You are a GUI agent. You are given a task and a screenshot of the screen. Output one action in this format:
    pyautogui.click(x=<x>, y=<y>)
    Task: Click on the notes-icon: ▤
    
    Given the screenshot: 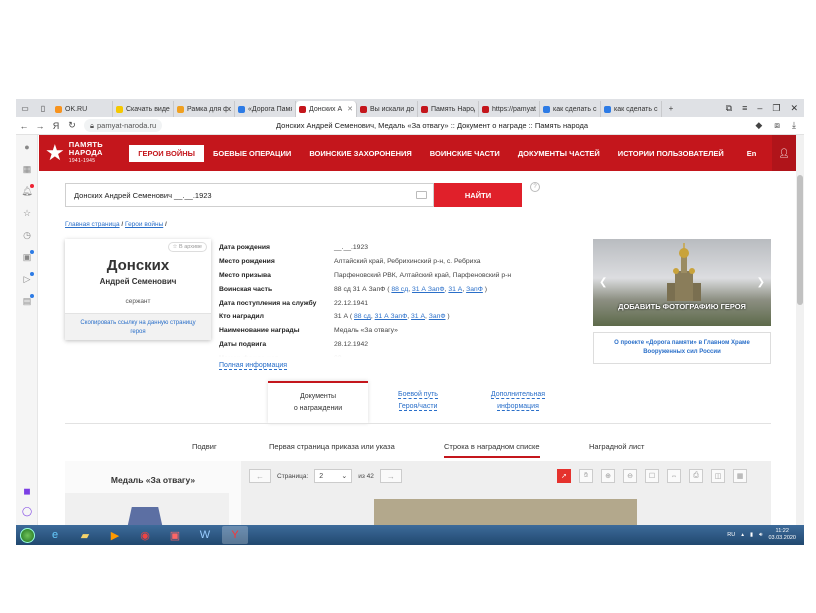 What is the action you would take?
    pyautogui.click(x=27, y=300)
    